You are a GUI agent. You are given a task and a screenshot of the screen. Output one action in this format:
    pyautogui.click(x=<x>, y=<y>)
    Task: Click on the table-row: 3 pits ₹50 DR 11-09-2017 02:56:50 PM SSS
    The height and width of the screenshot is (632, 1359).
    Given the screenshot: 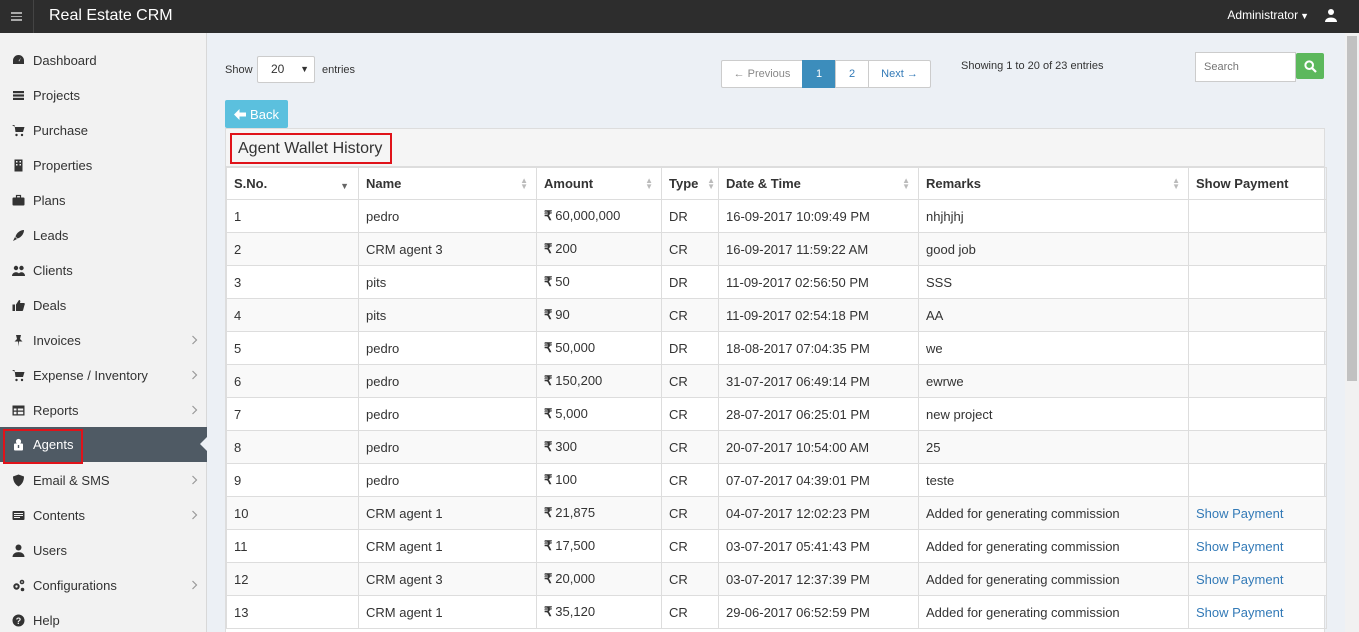 What is the action you would take?
    pyautogui.click(x=776, y=282)
    